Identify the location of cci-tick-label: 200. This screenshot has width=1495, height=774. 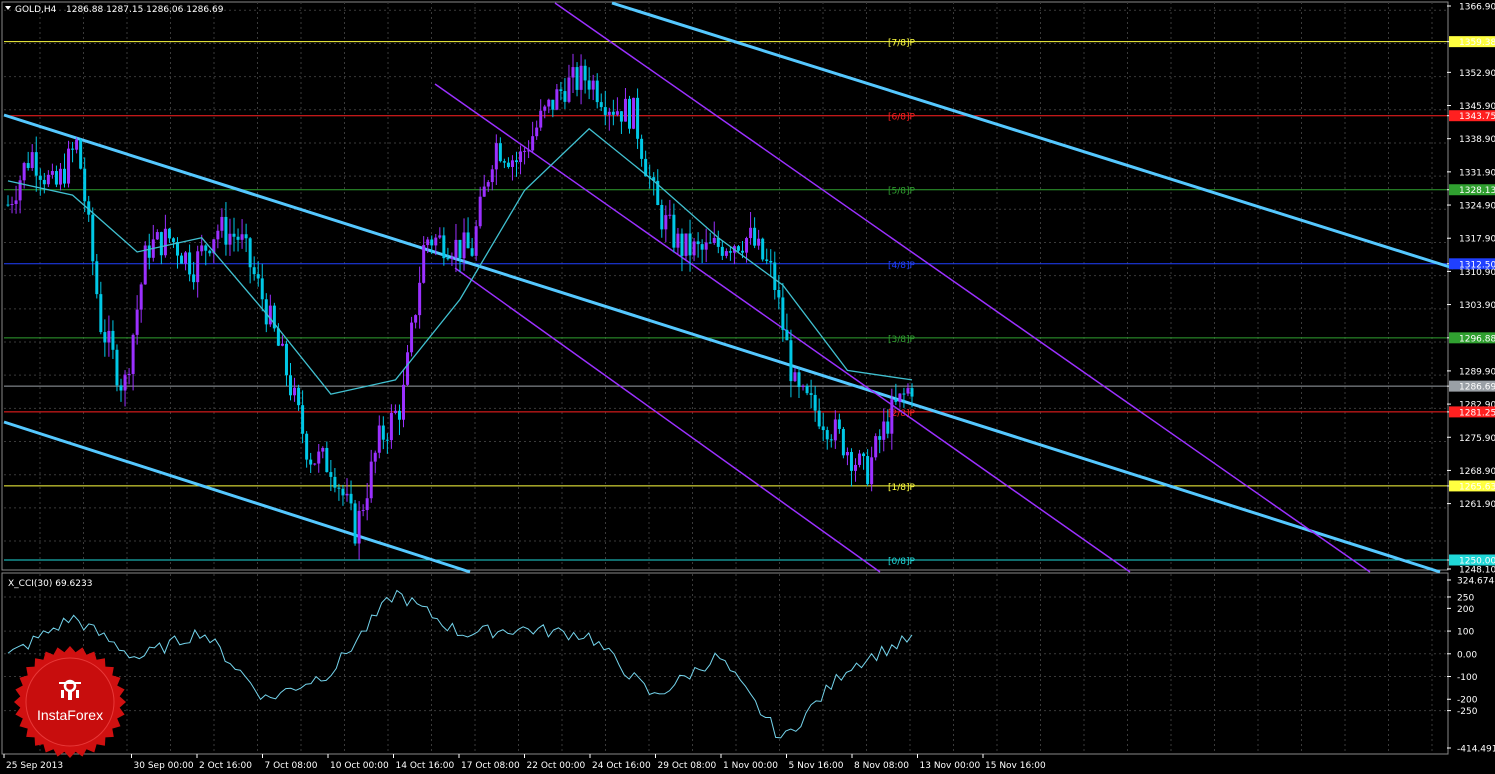
(1465, 610).